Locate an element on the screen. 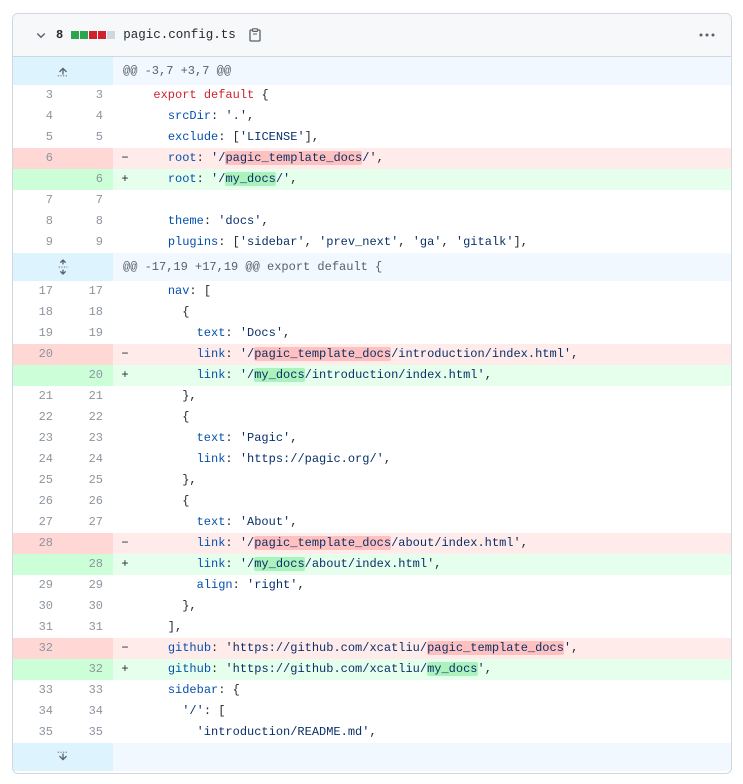 This screenshot has height=784, width=743. context-line: 25 25 }, is located at coordinates (372, 480).